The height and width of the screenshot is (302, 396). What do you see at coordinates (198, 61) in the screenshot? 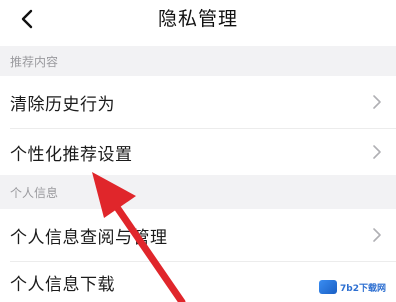
I see `section-header-recommend: 推荐内容` at bounding box center [198, 61].